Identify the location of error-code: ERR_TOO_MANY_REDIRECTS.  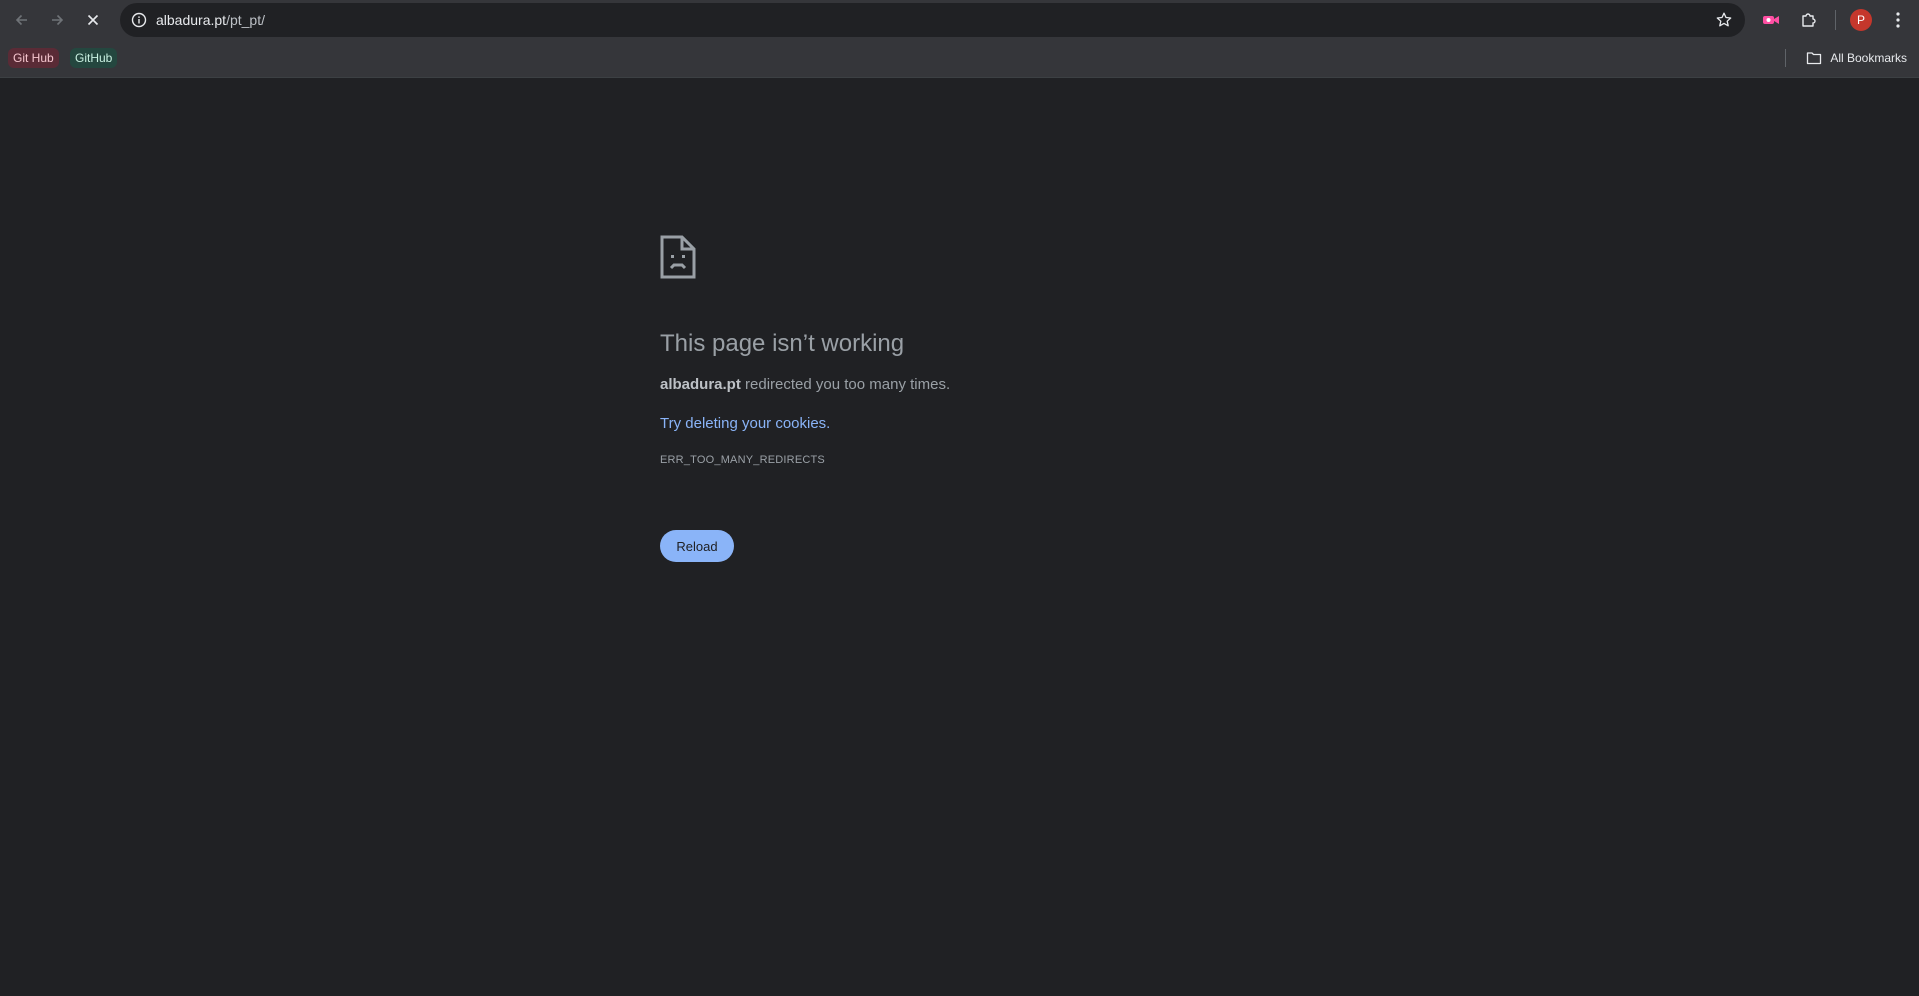
(742, 460).